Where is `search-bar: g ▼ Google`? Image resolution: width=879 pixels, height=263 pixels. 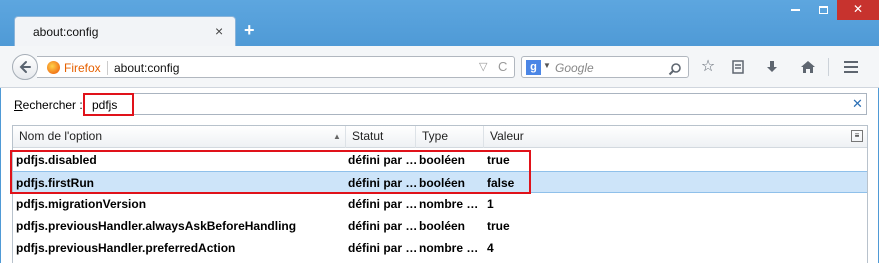
search-bar: g ▼ Google is located at coordinates (605, 67).